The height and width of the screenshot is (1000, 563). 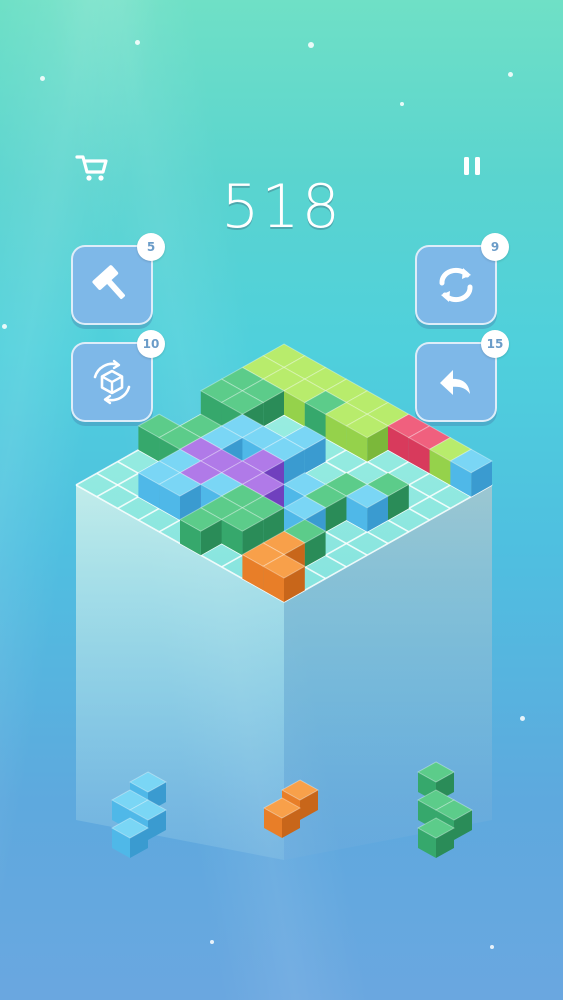 What do you see at coordinates (139, 814) in the screenshot?
I see `piece-left` at bounding box center [139, 814].